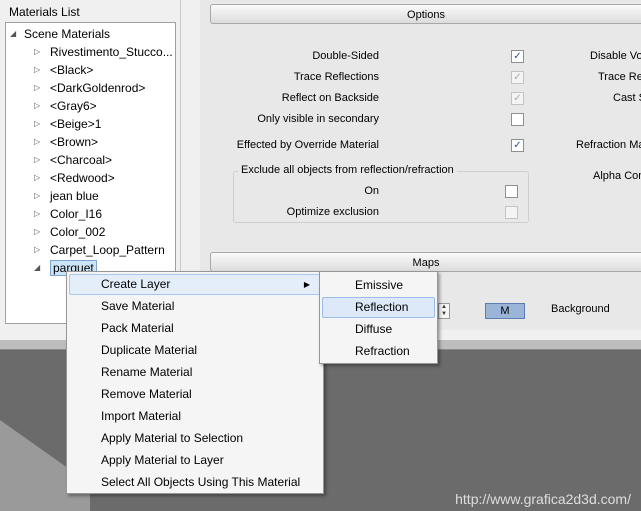 The height and width of the screenshot is (511, 641). What do you see at coordinates (74, 142) in the screenshot?
I see `tree-item-label: <Brown>` at bounding box center [74, 142].